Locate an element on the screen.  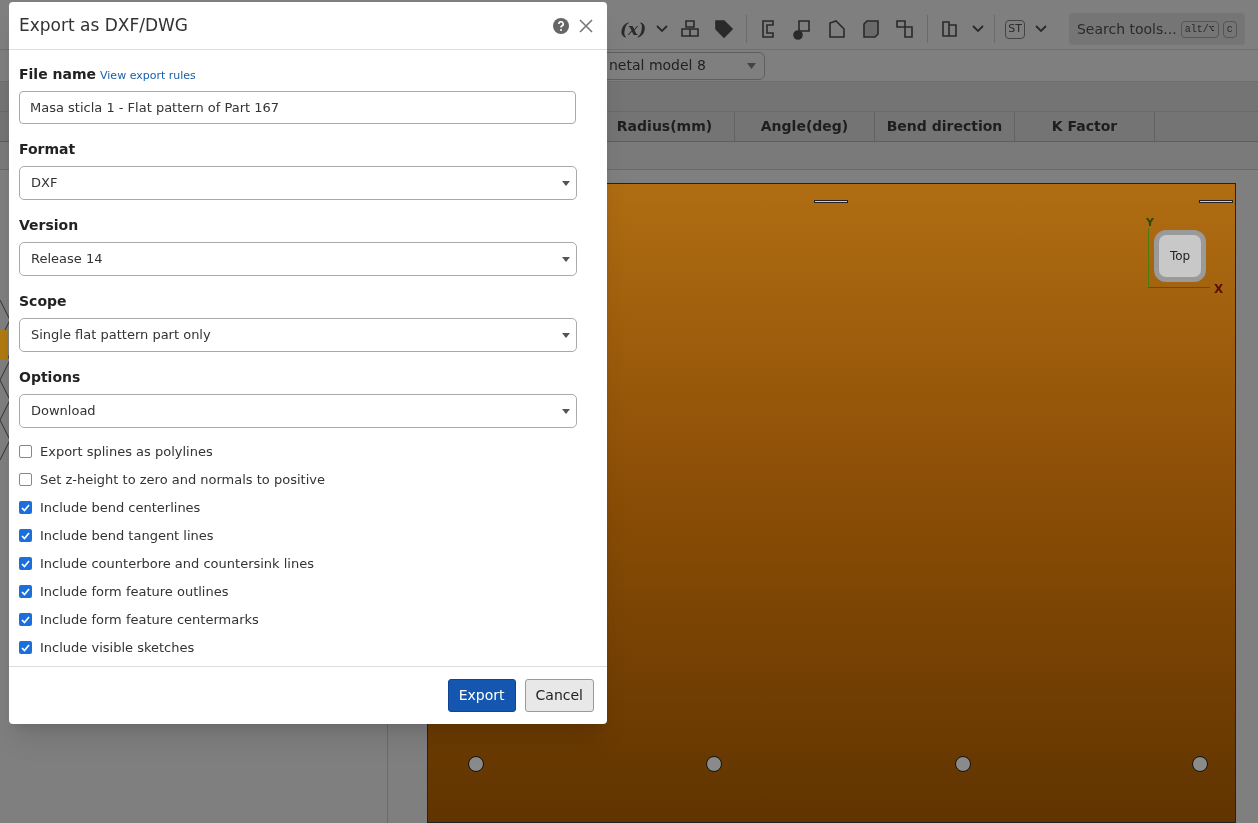
help-icon is located at coordinates (561, 25).